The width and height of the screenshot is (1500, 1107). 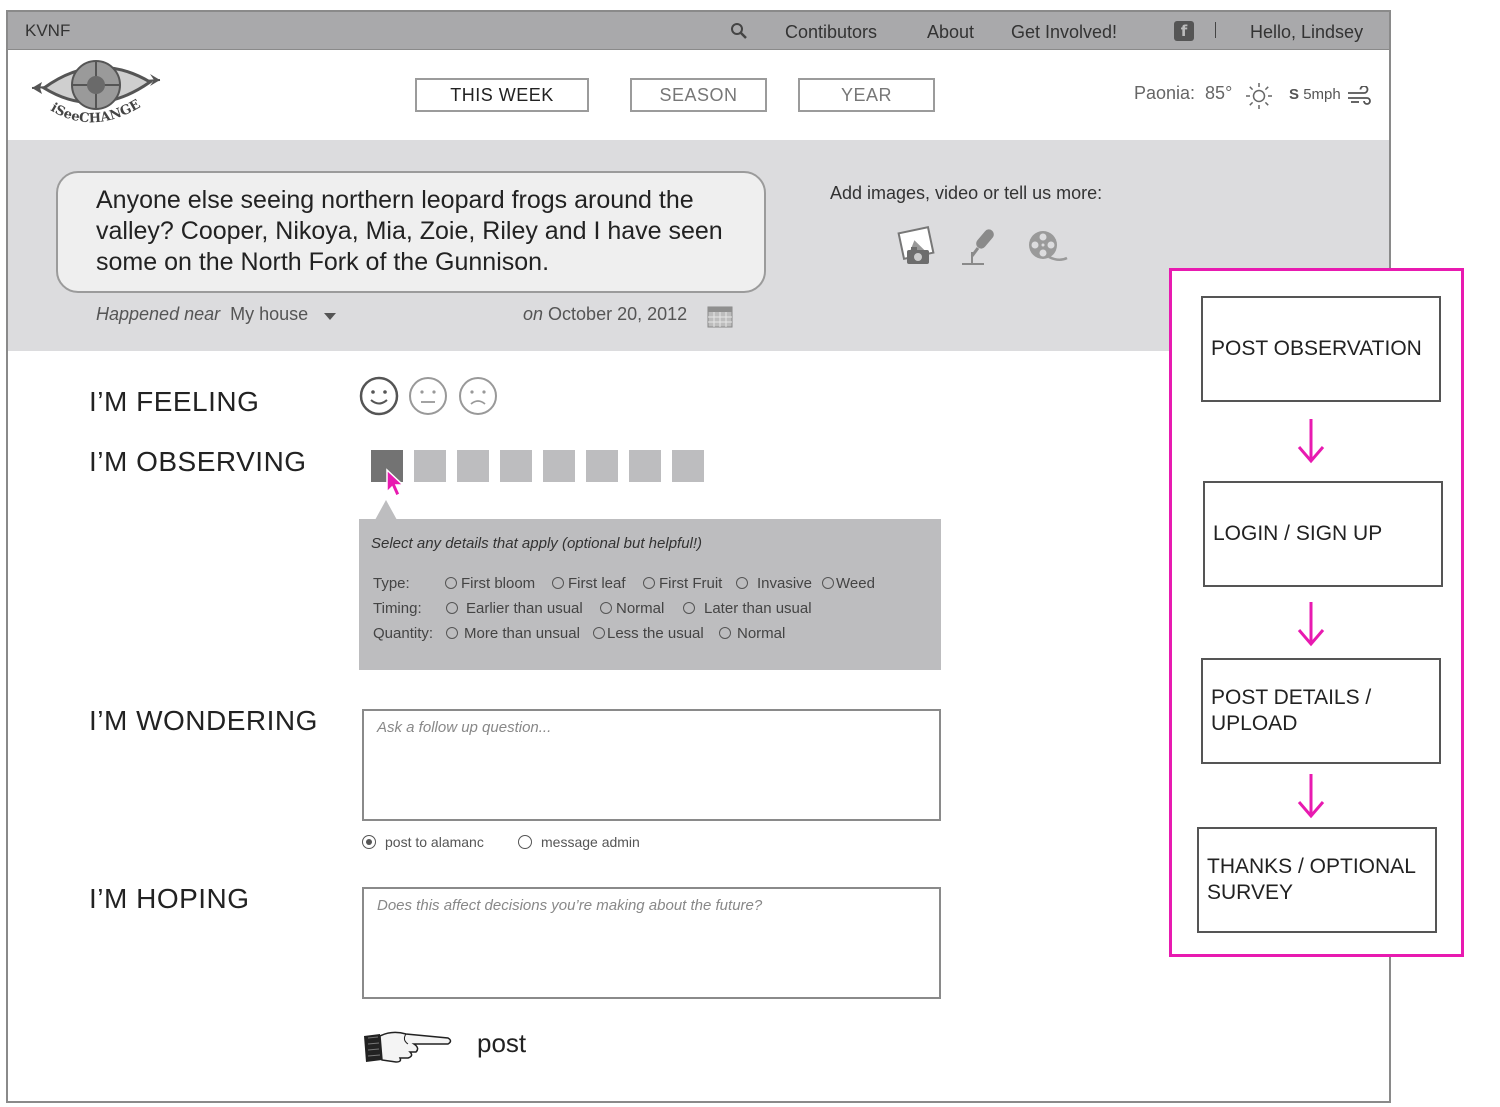 I want to click on happy-face-icon, so click(x=379, y=396).